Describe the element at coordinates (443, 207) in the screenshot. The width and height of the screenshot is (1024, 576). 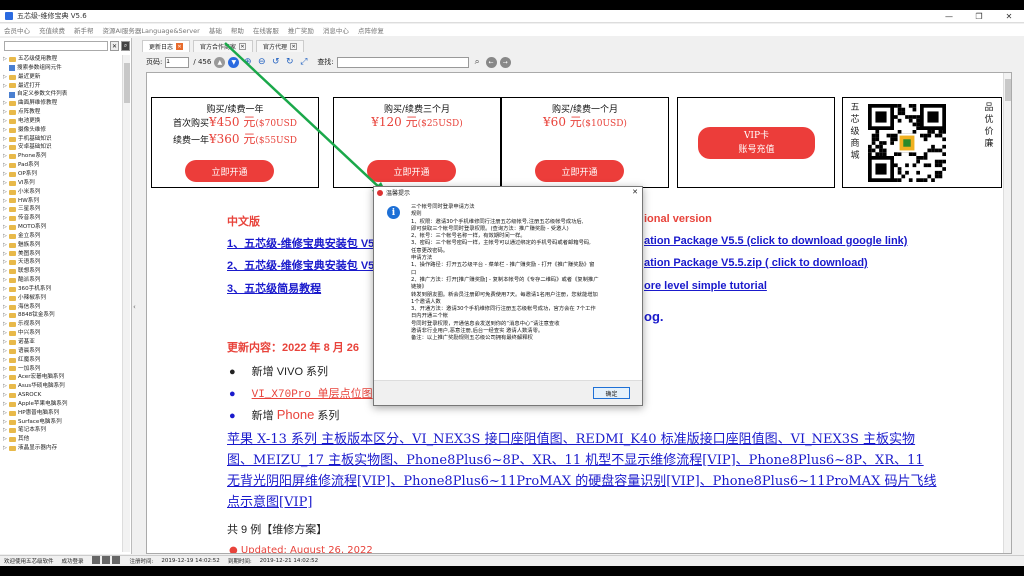
I see `dialog-line: 三个帐号同时登录申请方法` at that location.